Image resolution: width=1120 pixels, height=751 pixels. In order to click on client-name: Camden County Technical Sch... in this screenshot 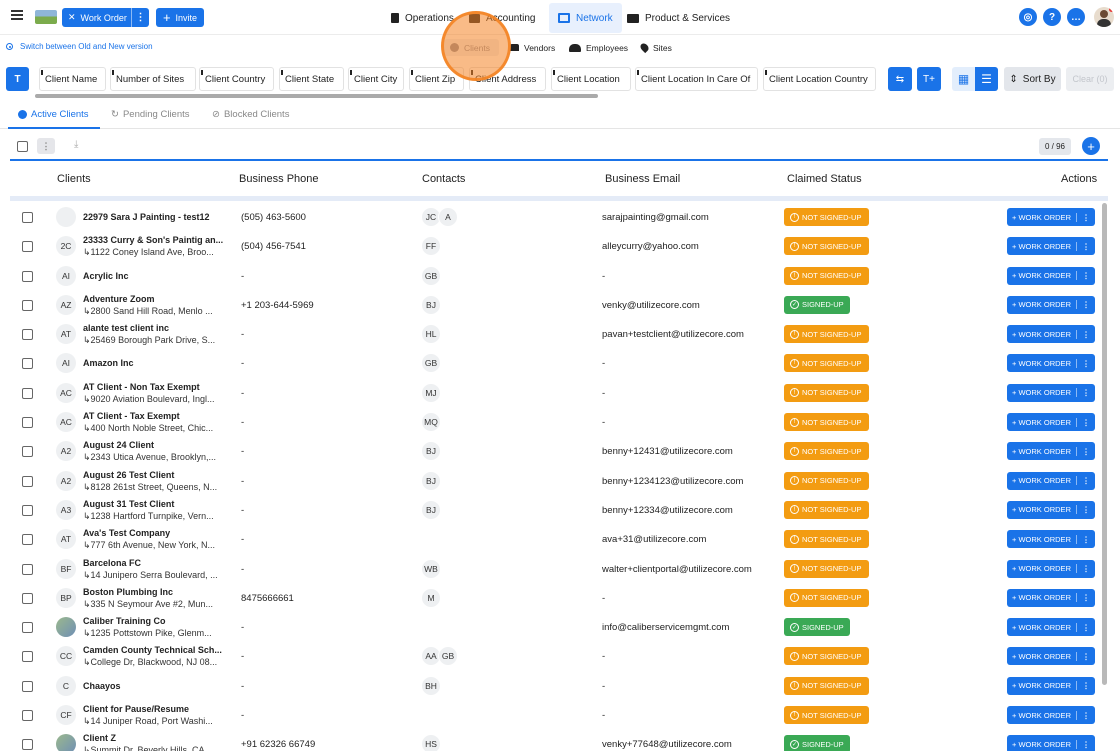, I will do `click(158, 650)`.